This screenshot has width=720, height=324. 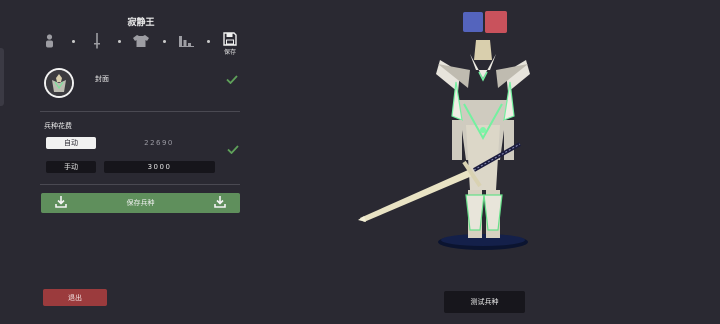 I want to click on armor-icon, so click(x=141, y=41).